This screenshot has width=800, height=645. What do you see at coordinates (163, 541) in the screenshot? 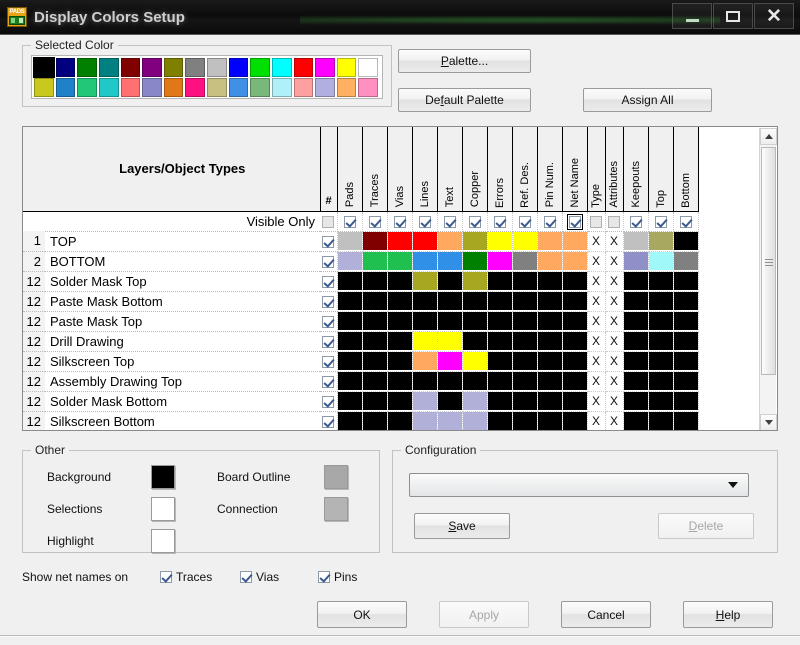
I see `highlight-color-button` at bounding box center [163, 541].